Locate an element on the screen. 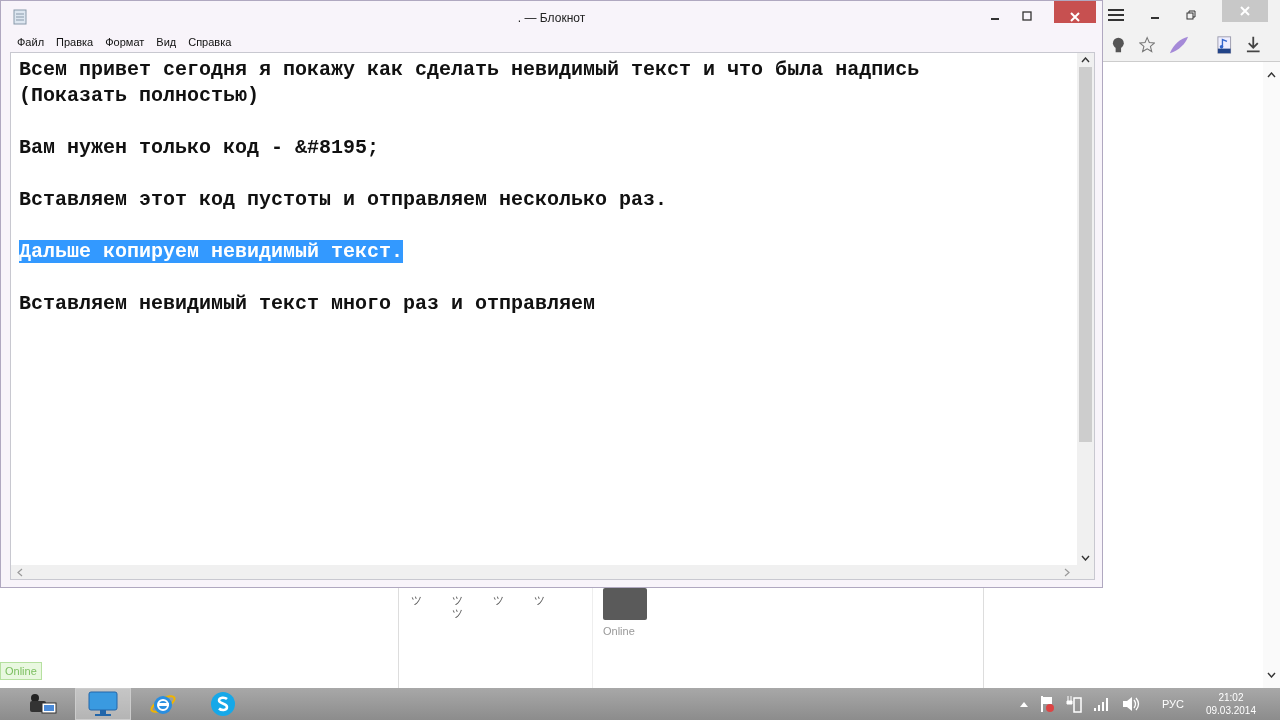 This screenshot has width=1280, height=720. taskbar-button is located at coordinates (103, 704).